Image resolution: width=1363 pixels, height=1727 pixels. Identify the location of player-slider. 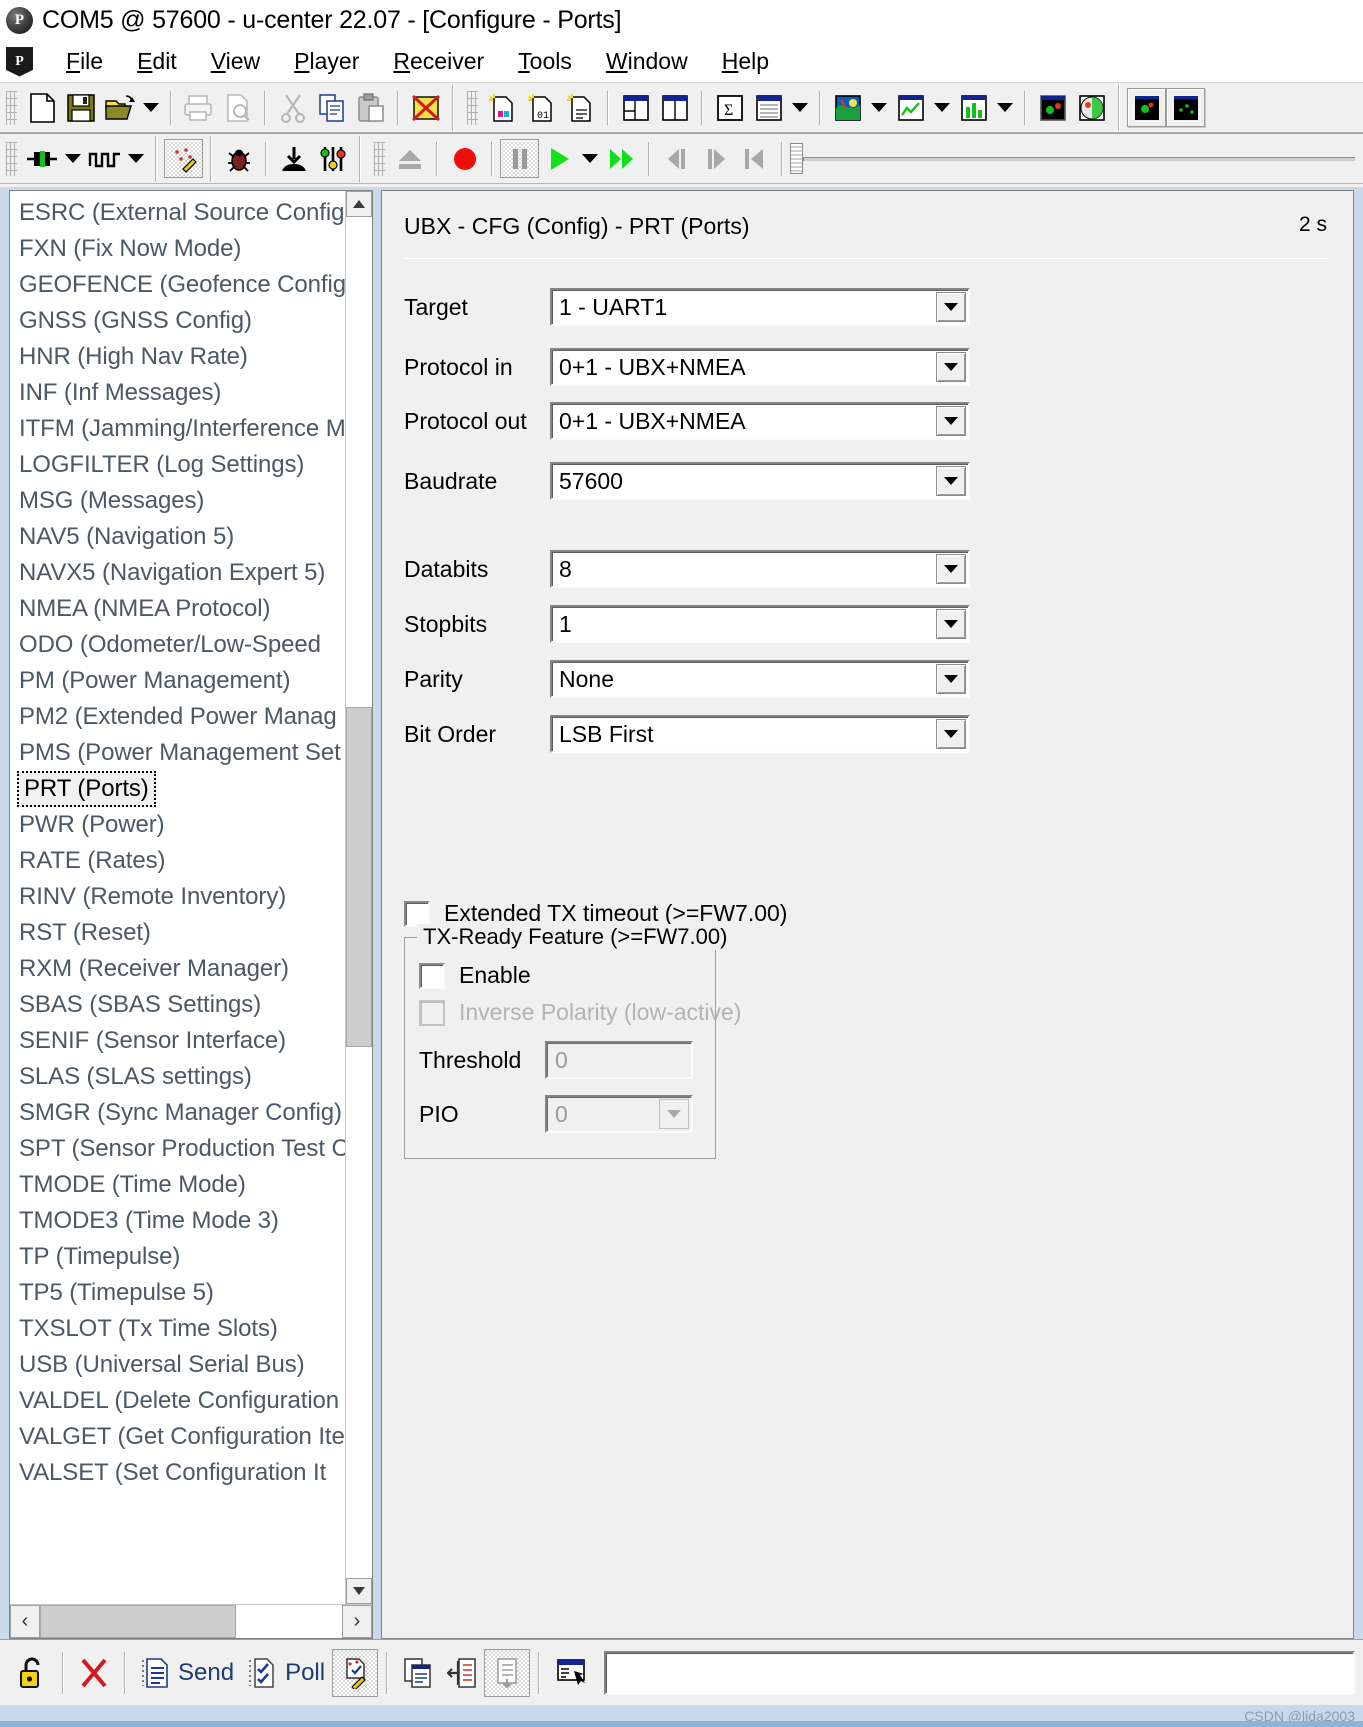
(1076, 158).